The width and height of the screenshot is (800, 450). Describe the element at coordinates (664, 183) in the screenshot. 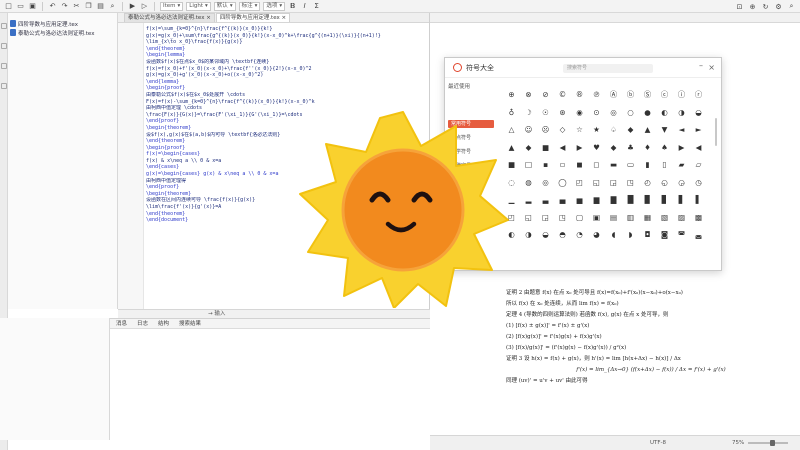

I see `symbol-cell: ◵` at that location.